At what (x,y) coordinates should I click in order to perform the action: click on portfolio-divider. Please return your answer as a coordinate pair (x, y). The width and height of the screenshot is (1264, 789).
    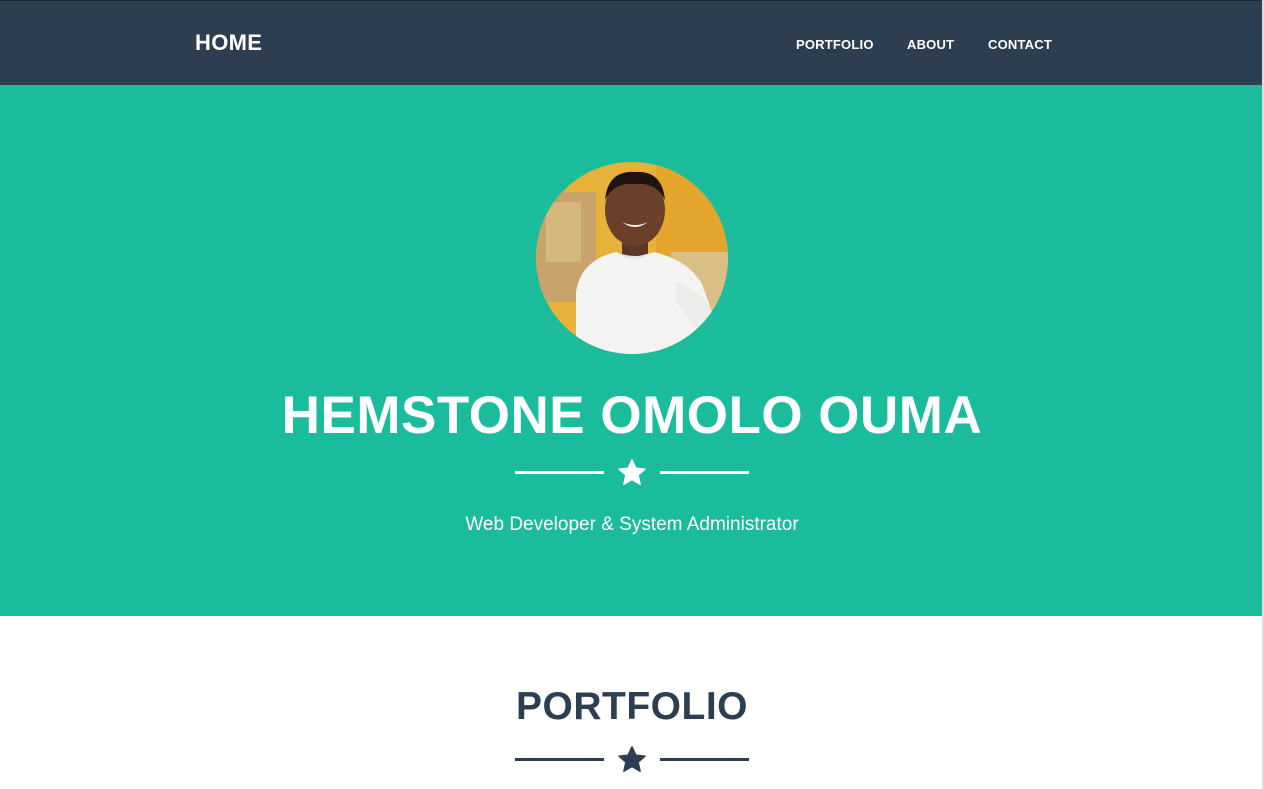
    Looking at the image, I should click on (632, 760).